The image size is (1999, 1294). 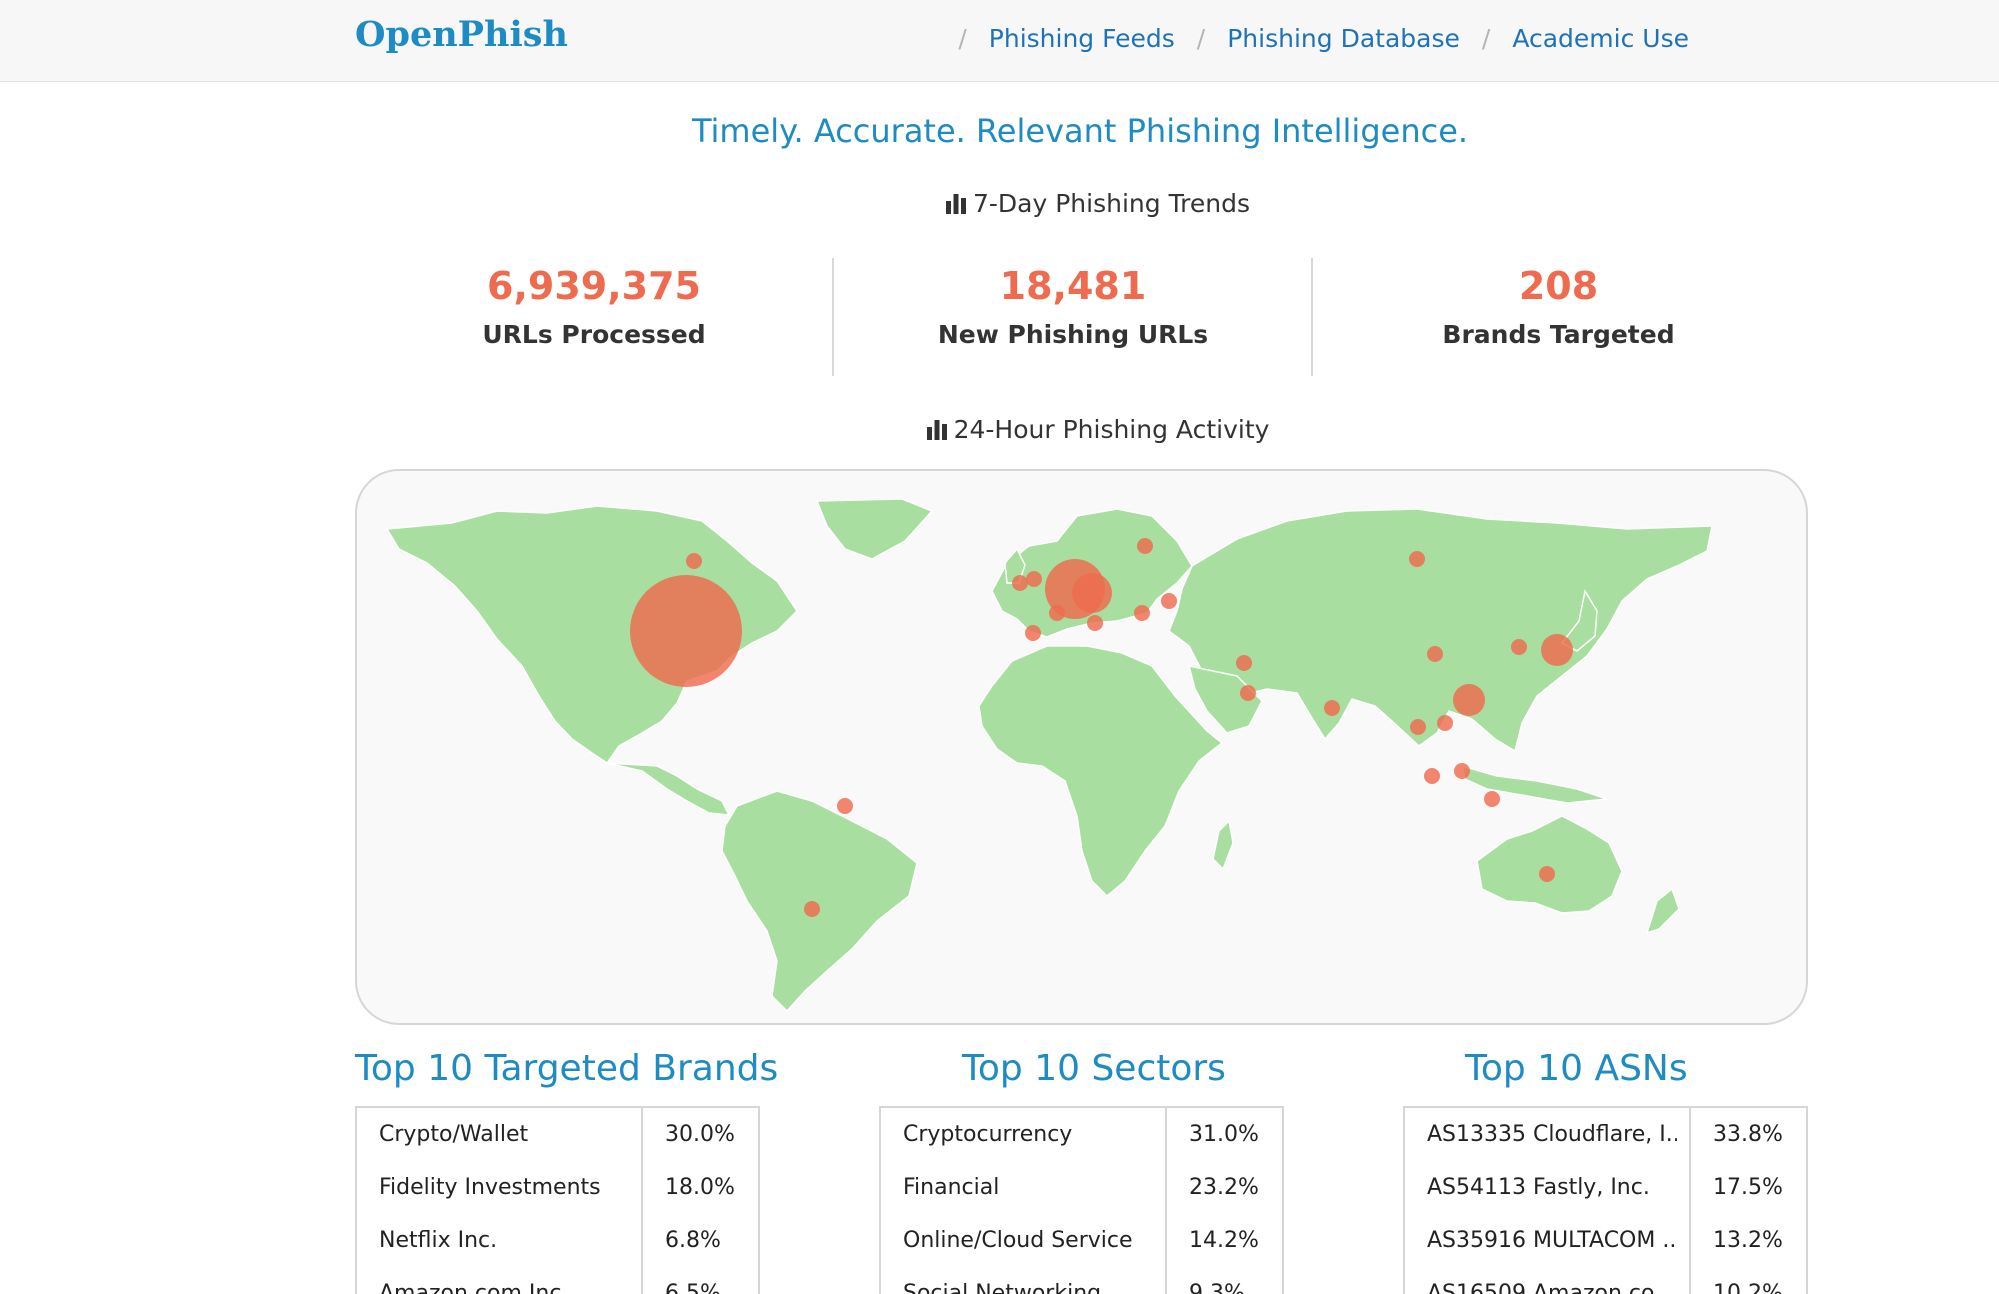 I want to click on marker-turkey, so click(x=1142, y=613).